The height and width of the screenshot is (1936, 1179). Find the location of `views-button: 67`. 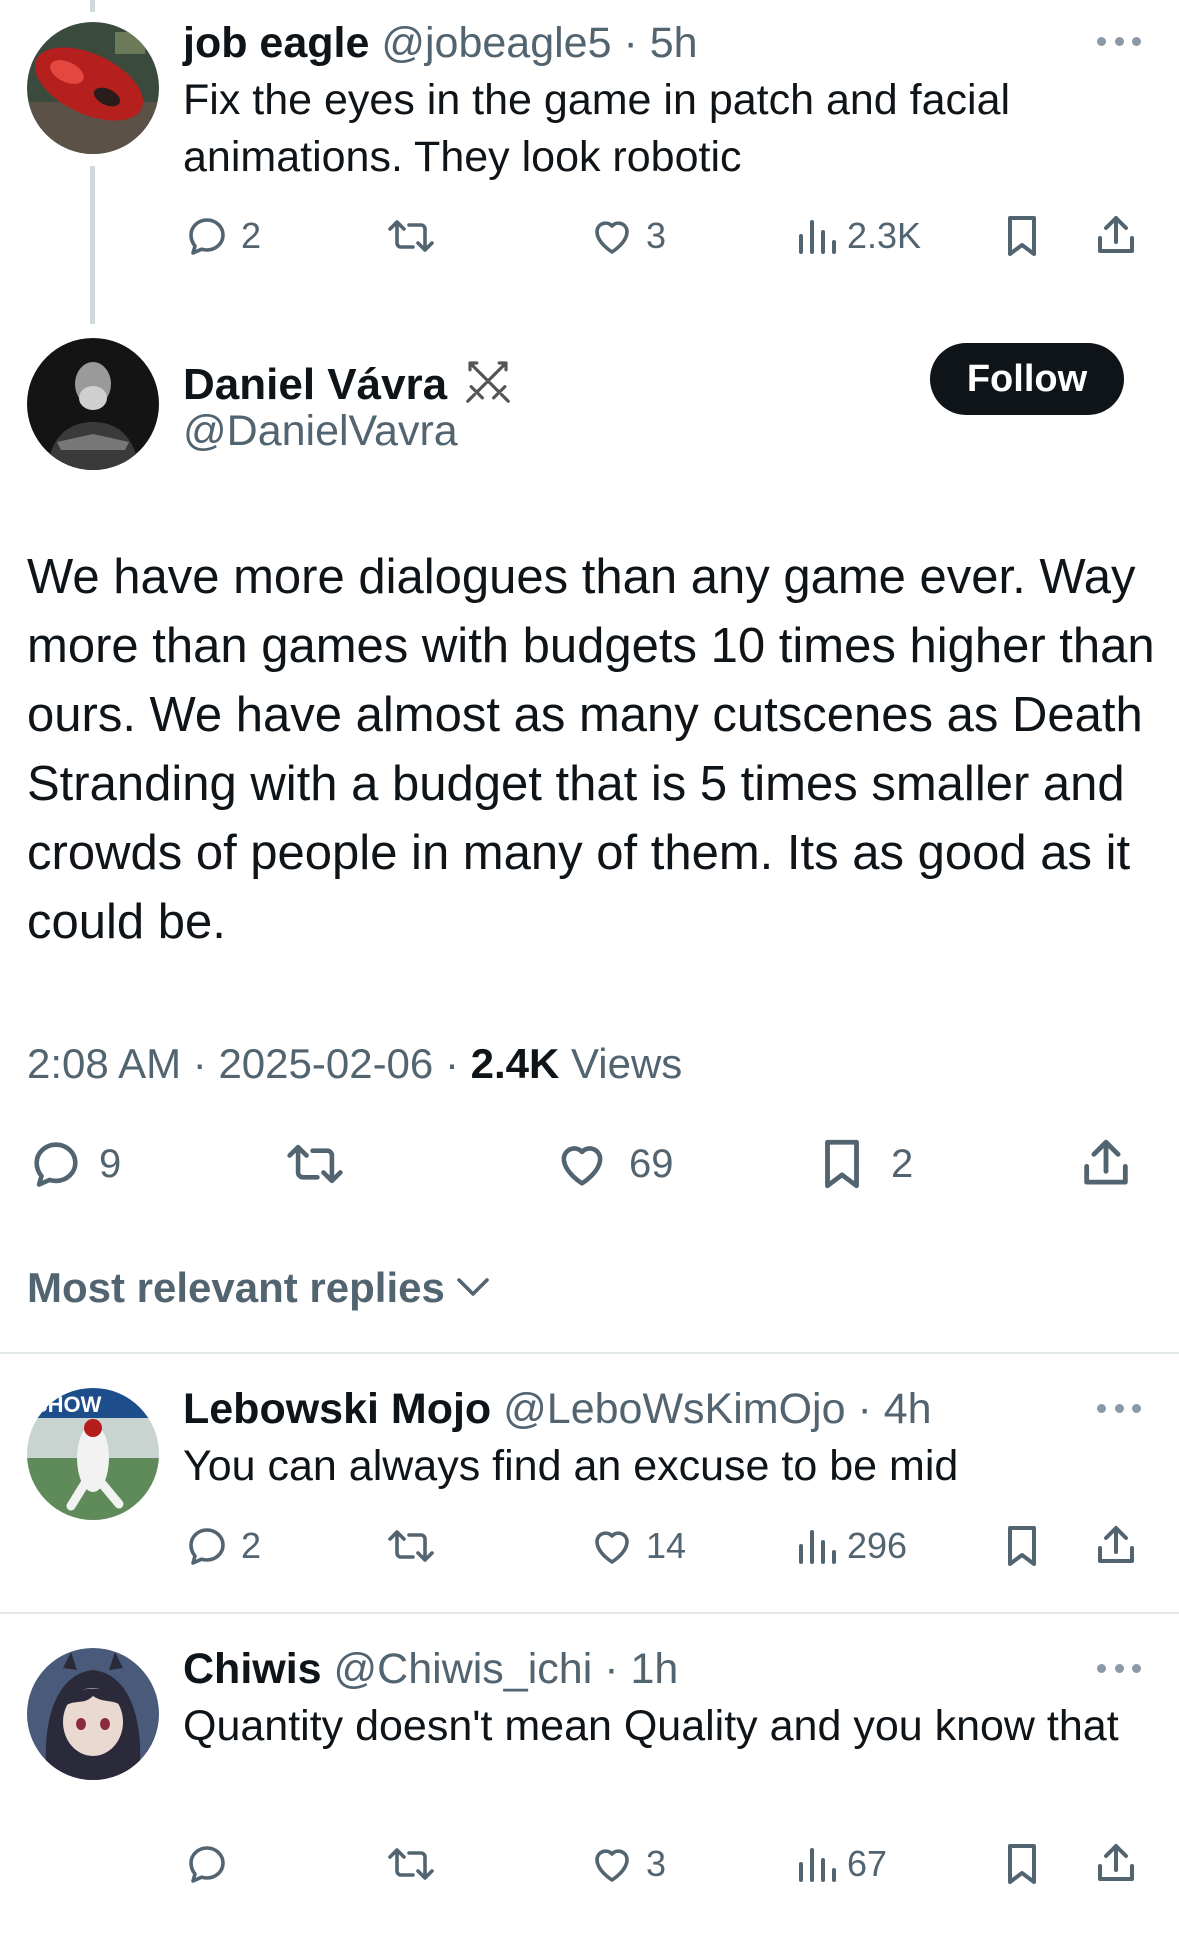

views-button: 67 is located at coordinates (841, 1864).